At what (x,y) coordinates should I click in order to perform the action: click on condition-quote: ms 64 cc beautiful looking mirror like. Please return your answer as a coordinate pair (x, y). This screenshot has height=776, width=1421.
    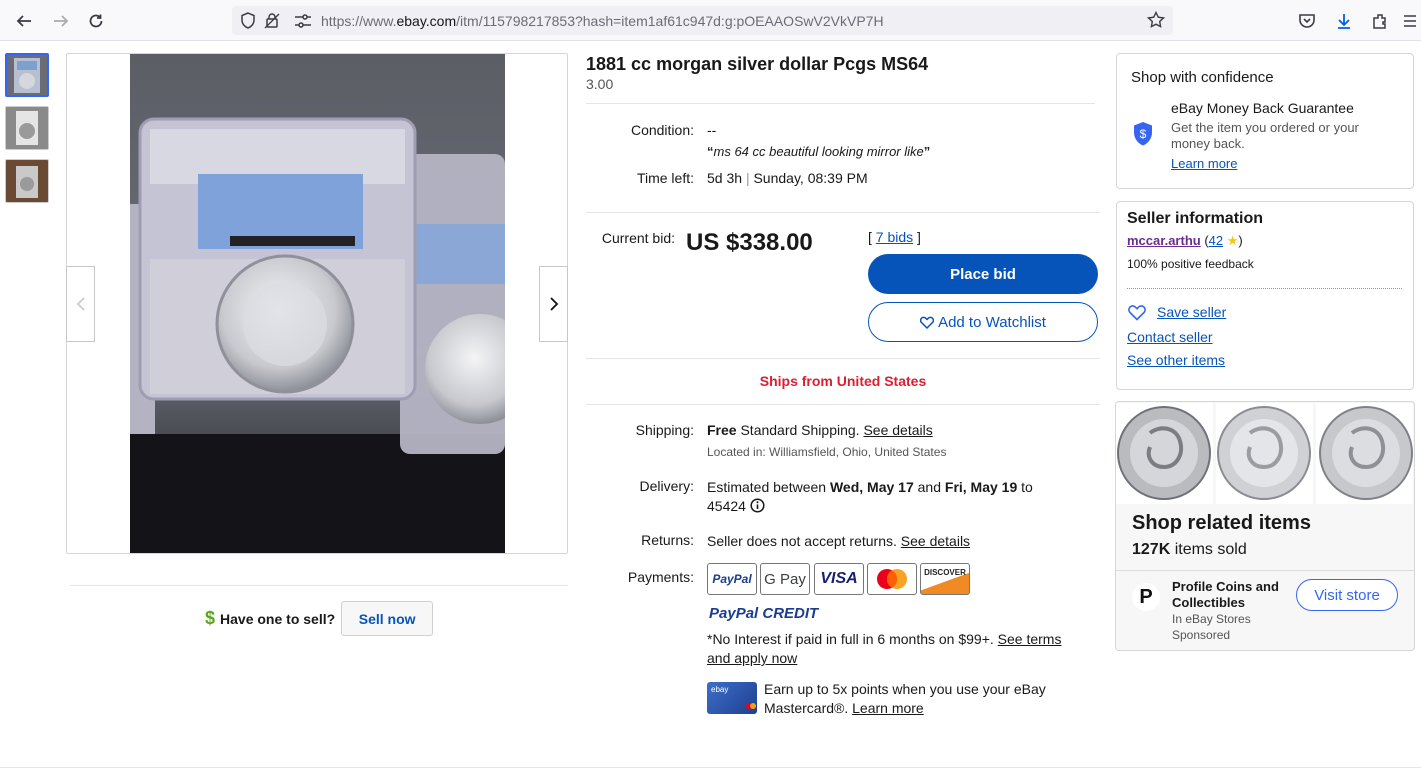
    Looking at the image, I should click on (818, 151).